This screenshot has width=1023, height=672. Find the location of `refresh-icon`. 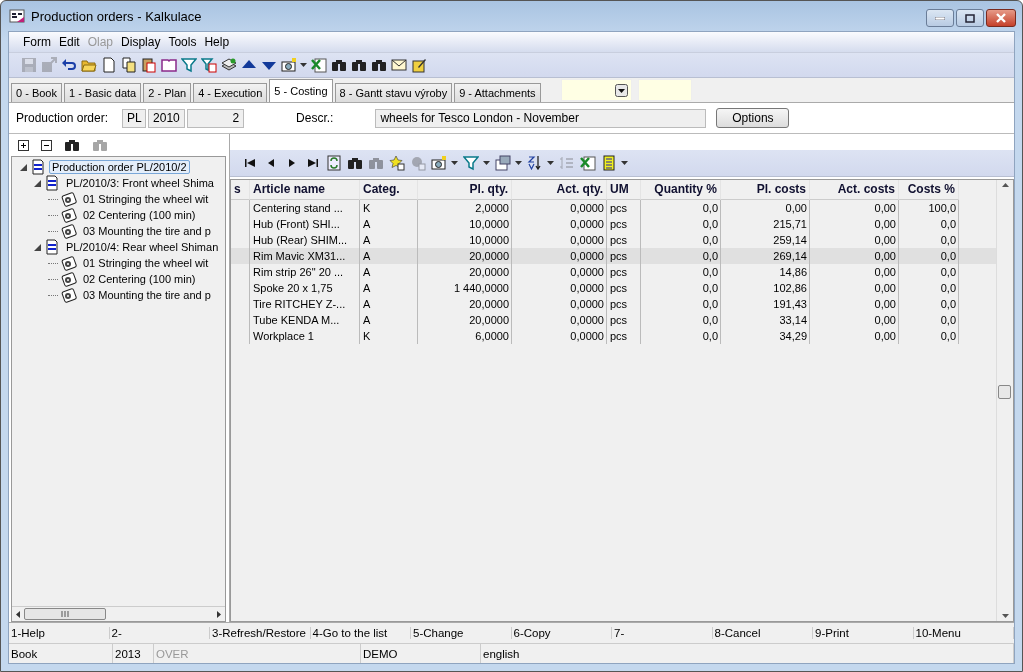

refresh-icon is located at coordinates (334, 163).